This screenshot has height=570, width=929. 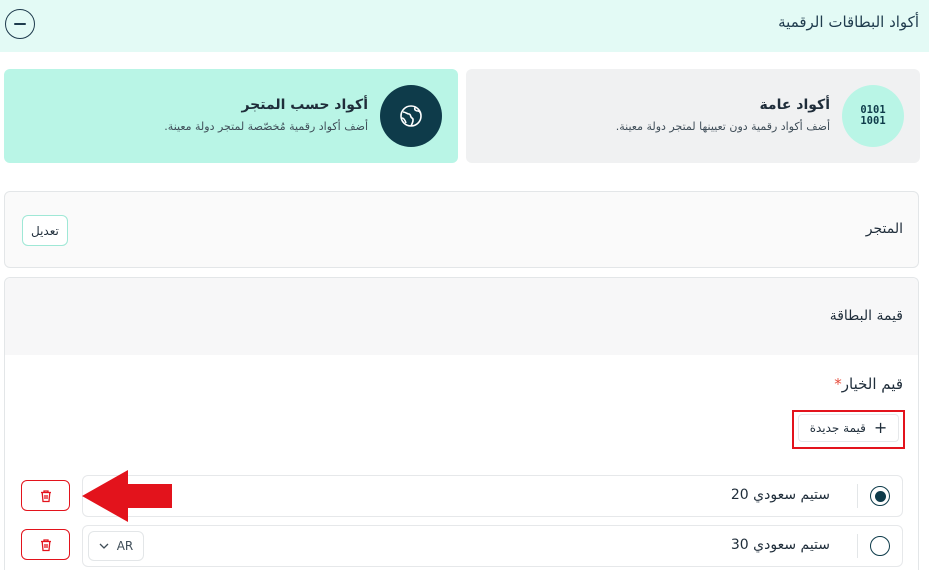 What do you see at coordinates (794, 105) in the screenshot?
I see `general-codes-title: أكواد عامة` at bounding box center [794, 105].